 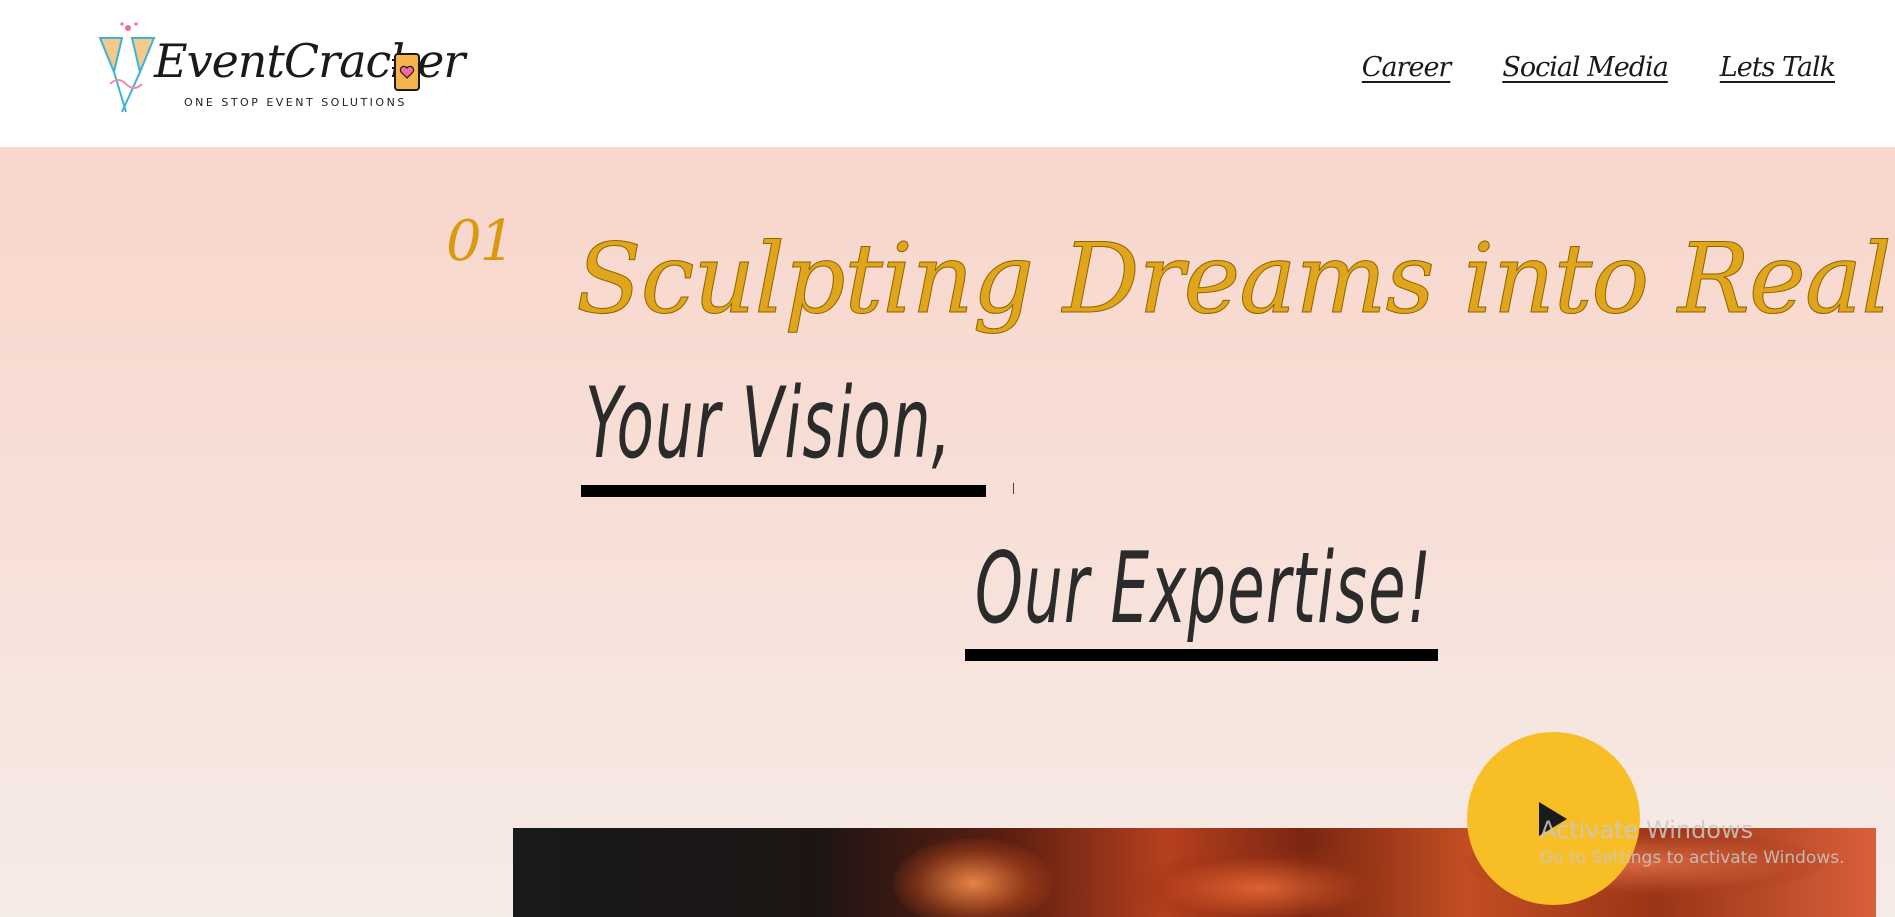 I want to click on brand-logo: EventCracker ONE STOP EVENT SOLUTIONS, so click(x=278, y=72).